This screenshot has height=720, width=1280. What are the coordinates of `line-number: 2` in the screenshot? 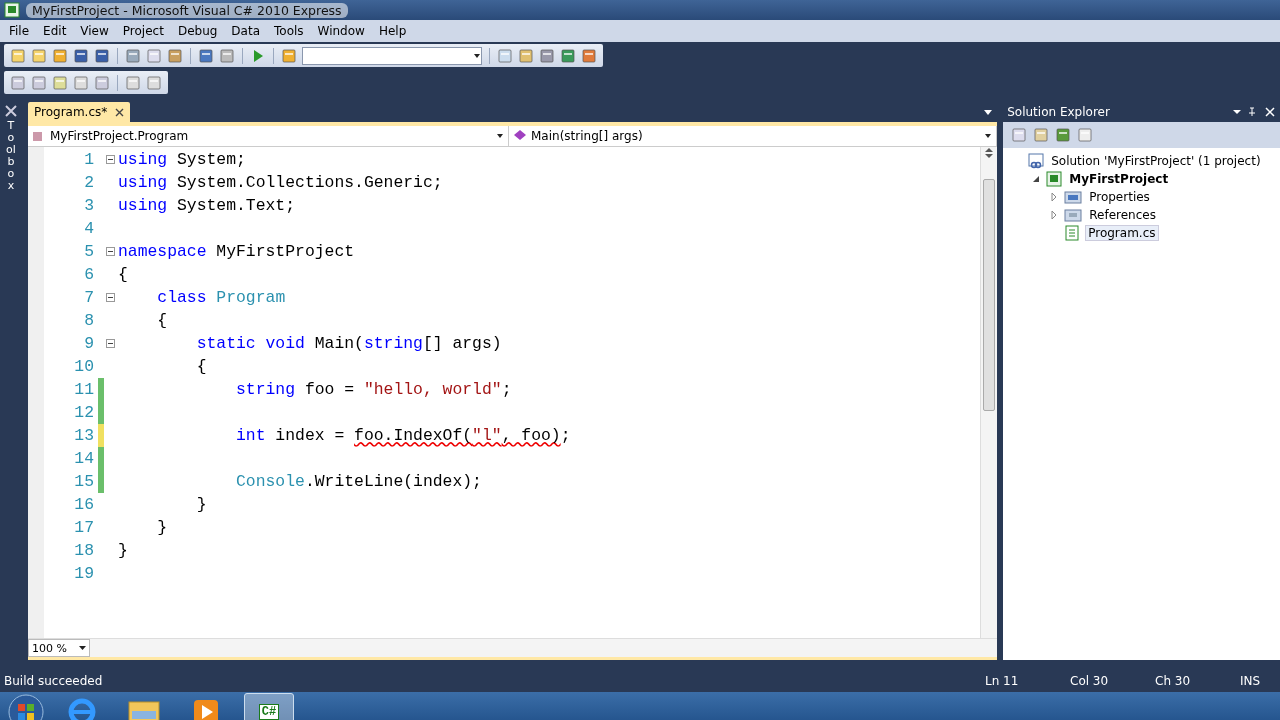 It's located at (88, 182).